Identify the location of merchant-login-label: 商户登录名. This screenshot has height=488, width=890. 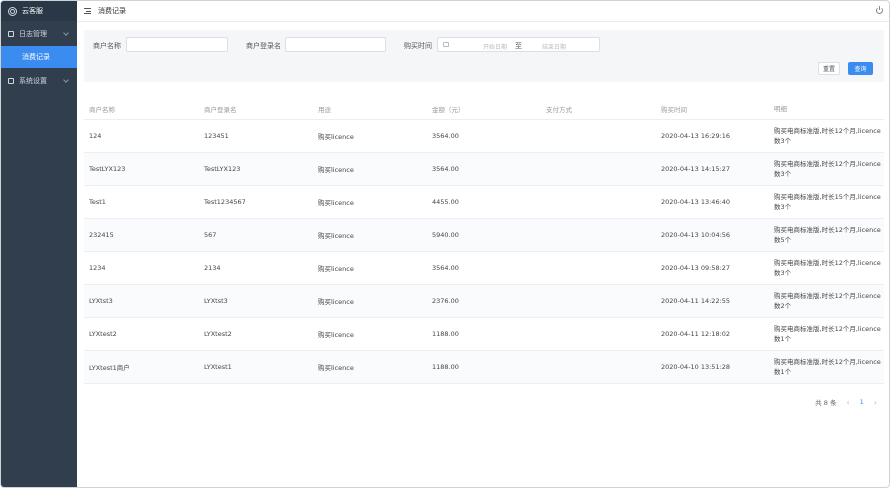
(263, 46).